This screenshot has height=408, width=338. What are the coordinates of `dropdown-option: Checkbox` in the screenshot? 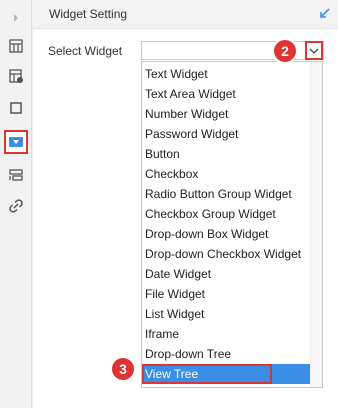 It's located at (232, 174).